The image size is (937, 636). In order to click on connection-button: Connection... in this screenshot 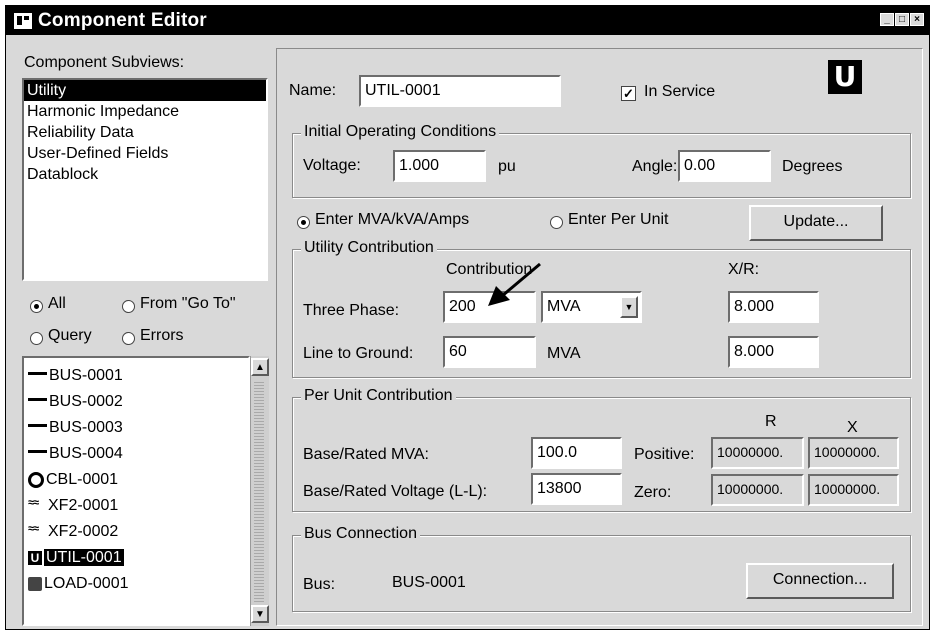, I will do `click(820, 581)`.